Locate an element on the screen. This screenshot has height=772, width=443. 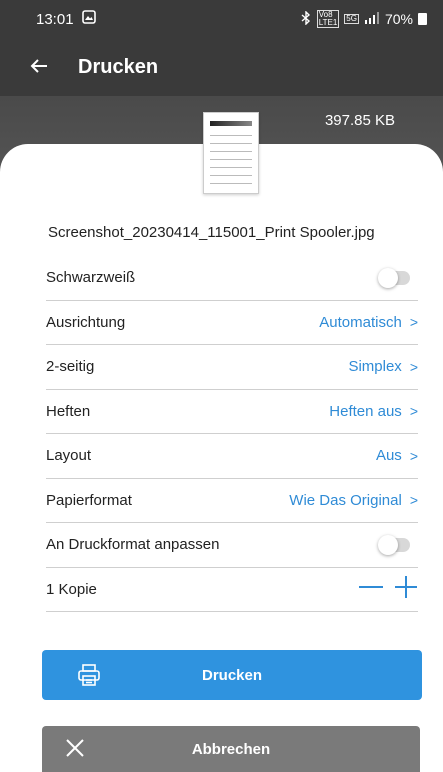
printer-icon is located at coordinates (89, 675).